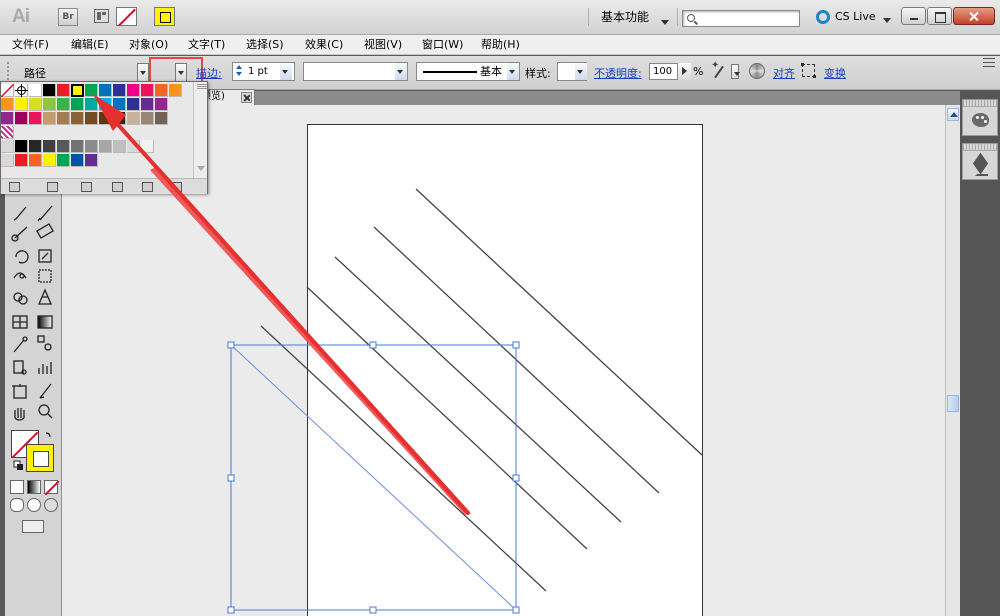  What do you see at coordinates (30, 45) in the screenshot?
I see `menu-file: 文件(F)` at bounding box center [30, 45].